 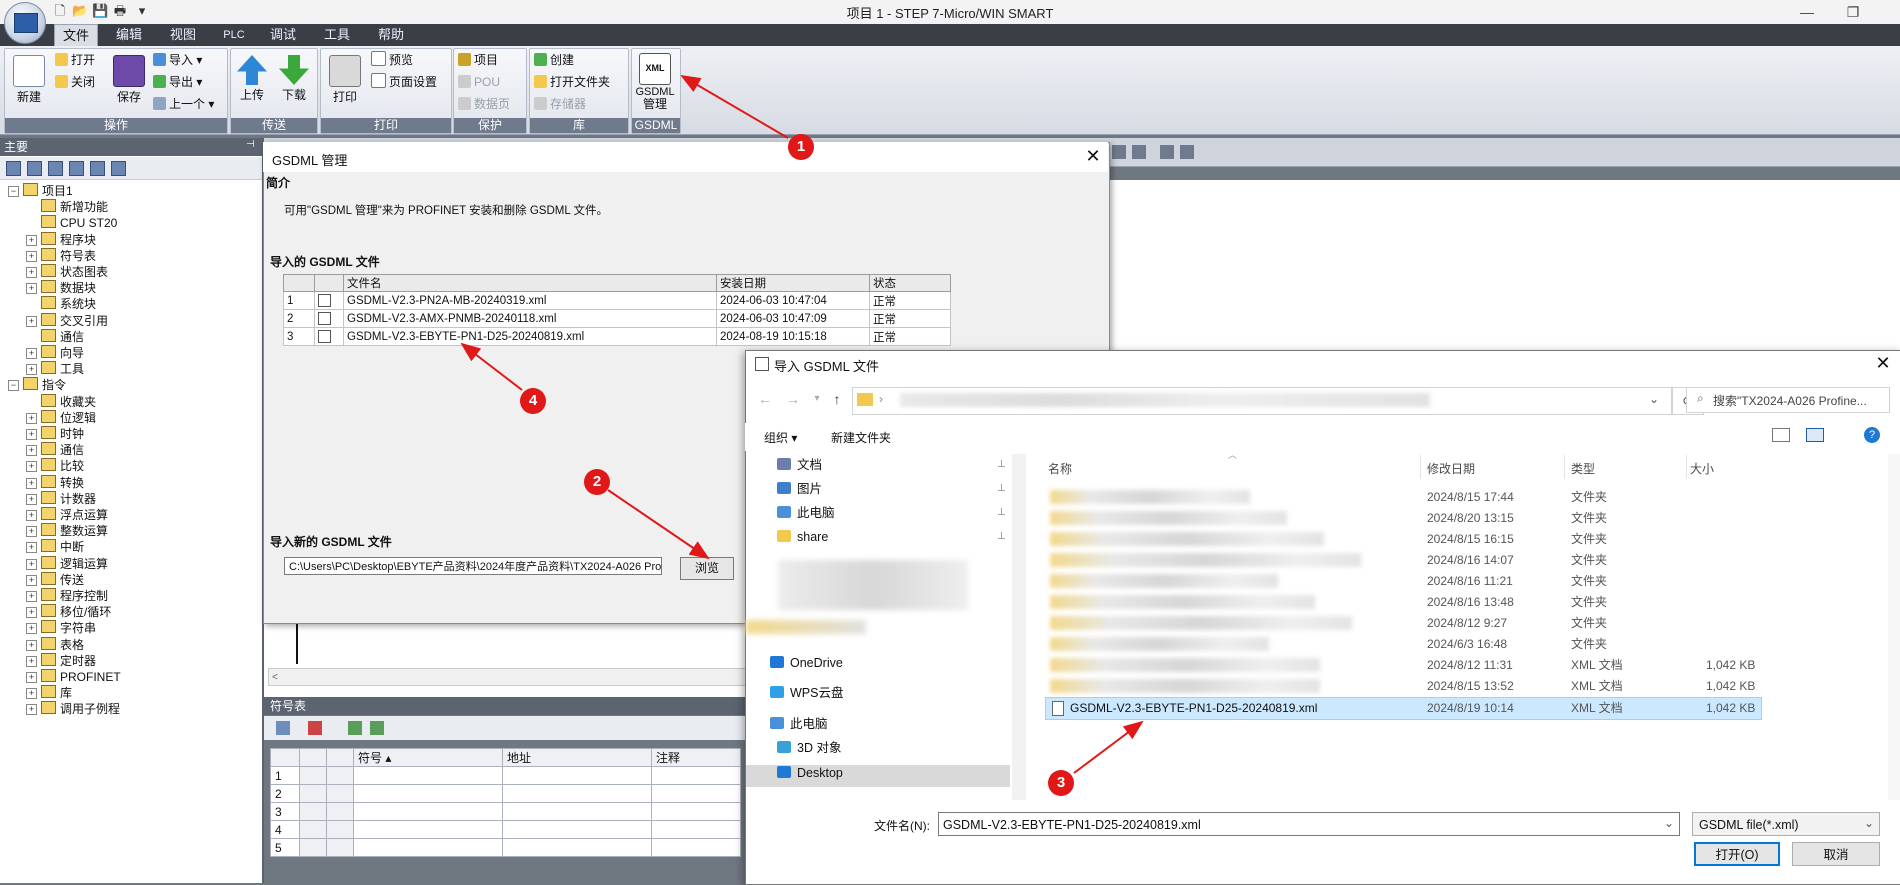 What do you see at coordinates (1583, 468) in the screenshot?
I see `column-type: 类型` at bounding box center [1583, 468].